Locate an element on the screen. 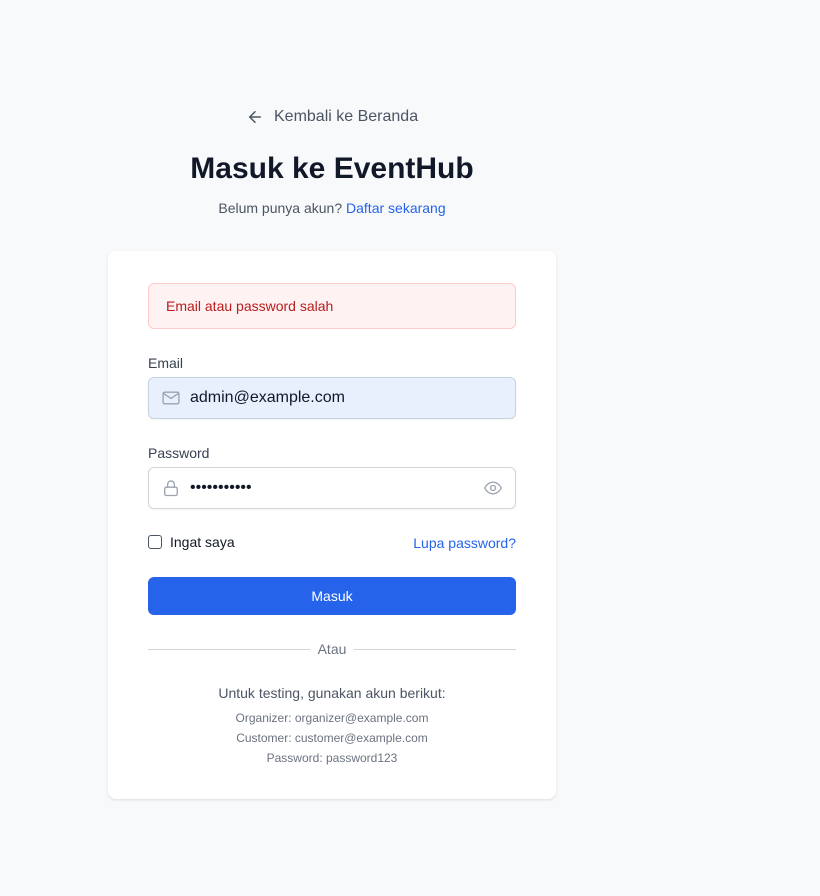 The width and height of the screenshot is (820, 896). email-field-wrapper is located at coordinates (332, 398).